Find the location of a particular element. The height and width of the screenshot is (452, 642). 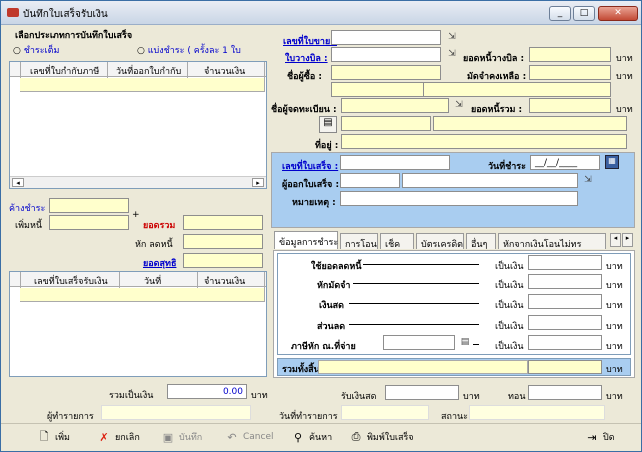

cancel-button-label: Cancel is located at coordinates (258, 437).